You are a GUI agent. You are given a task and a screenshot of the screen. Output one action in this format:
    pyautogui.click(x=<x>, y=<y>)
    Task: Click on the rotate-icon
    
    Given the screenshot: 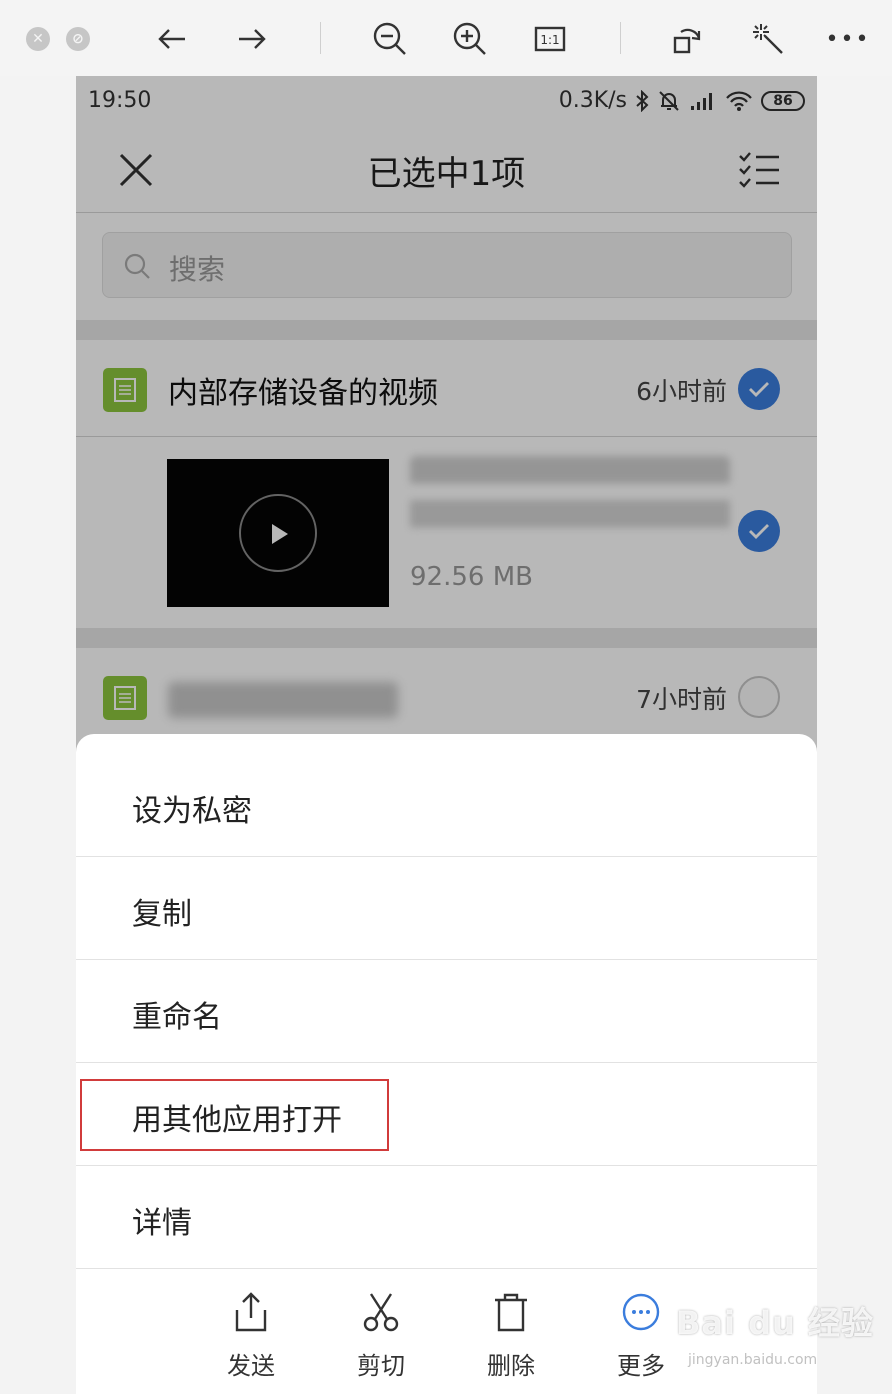 What is the action you would take?
    pyautogui.click(x=688, y=39)
    